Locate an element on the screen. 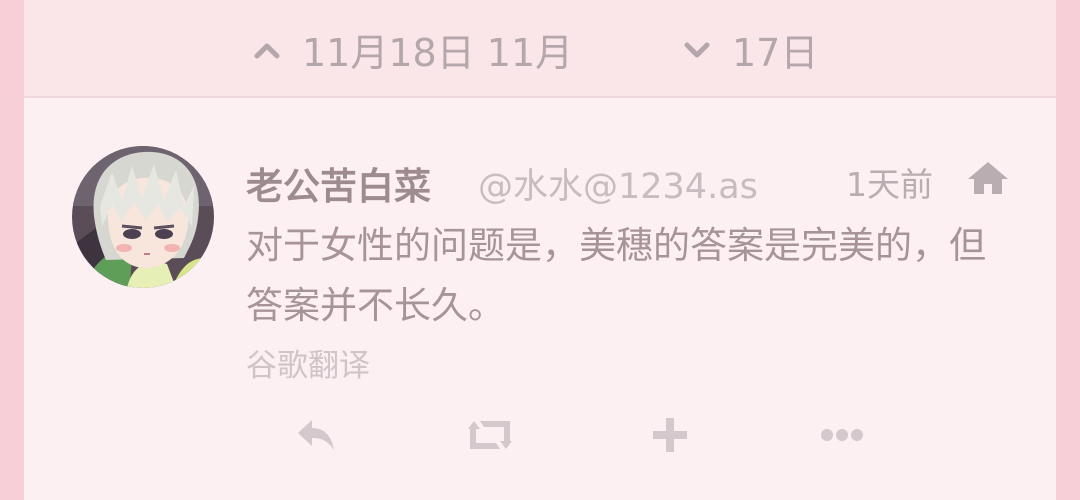  reply-button is located at coordinates (316, 435).